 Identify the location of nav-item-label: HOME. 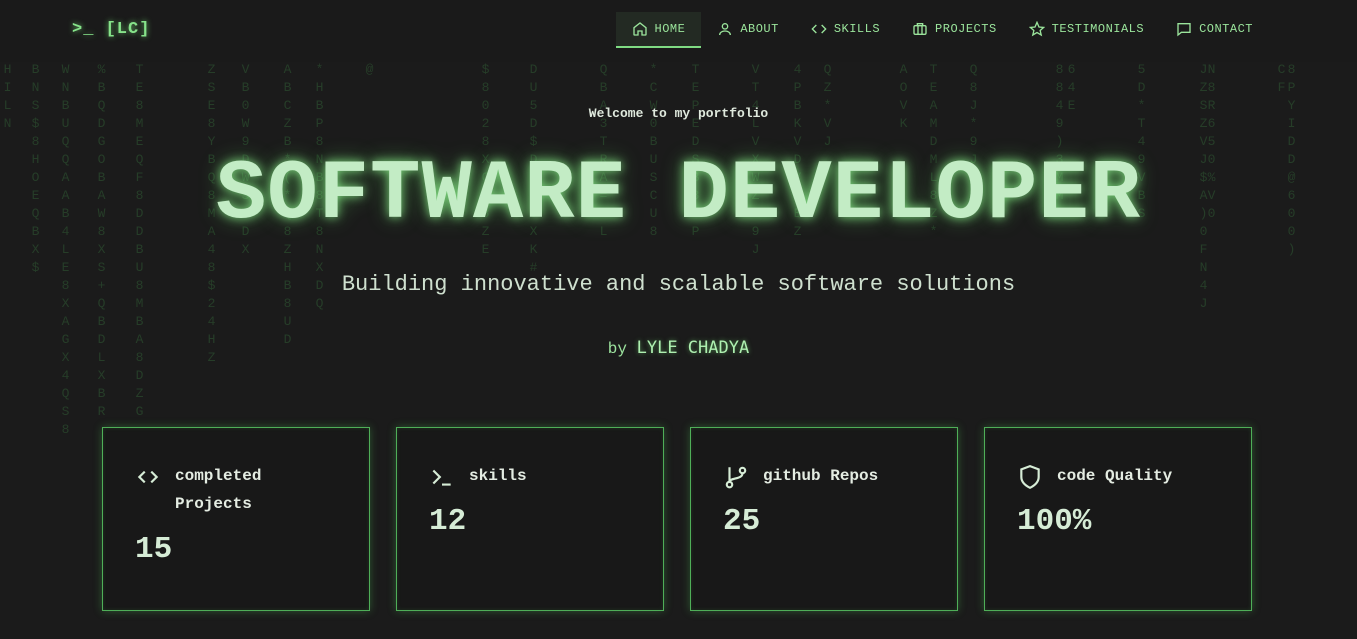
(670, 29).